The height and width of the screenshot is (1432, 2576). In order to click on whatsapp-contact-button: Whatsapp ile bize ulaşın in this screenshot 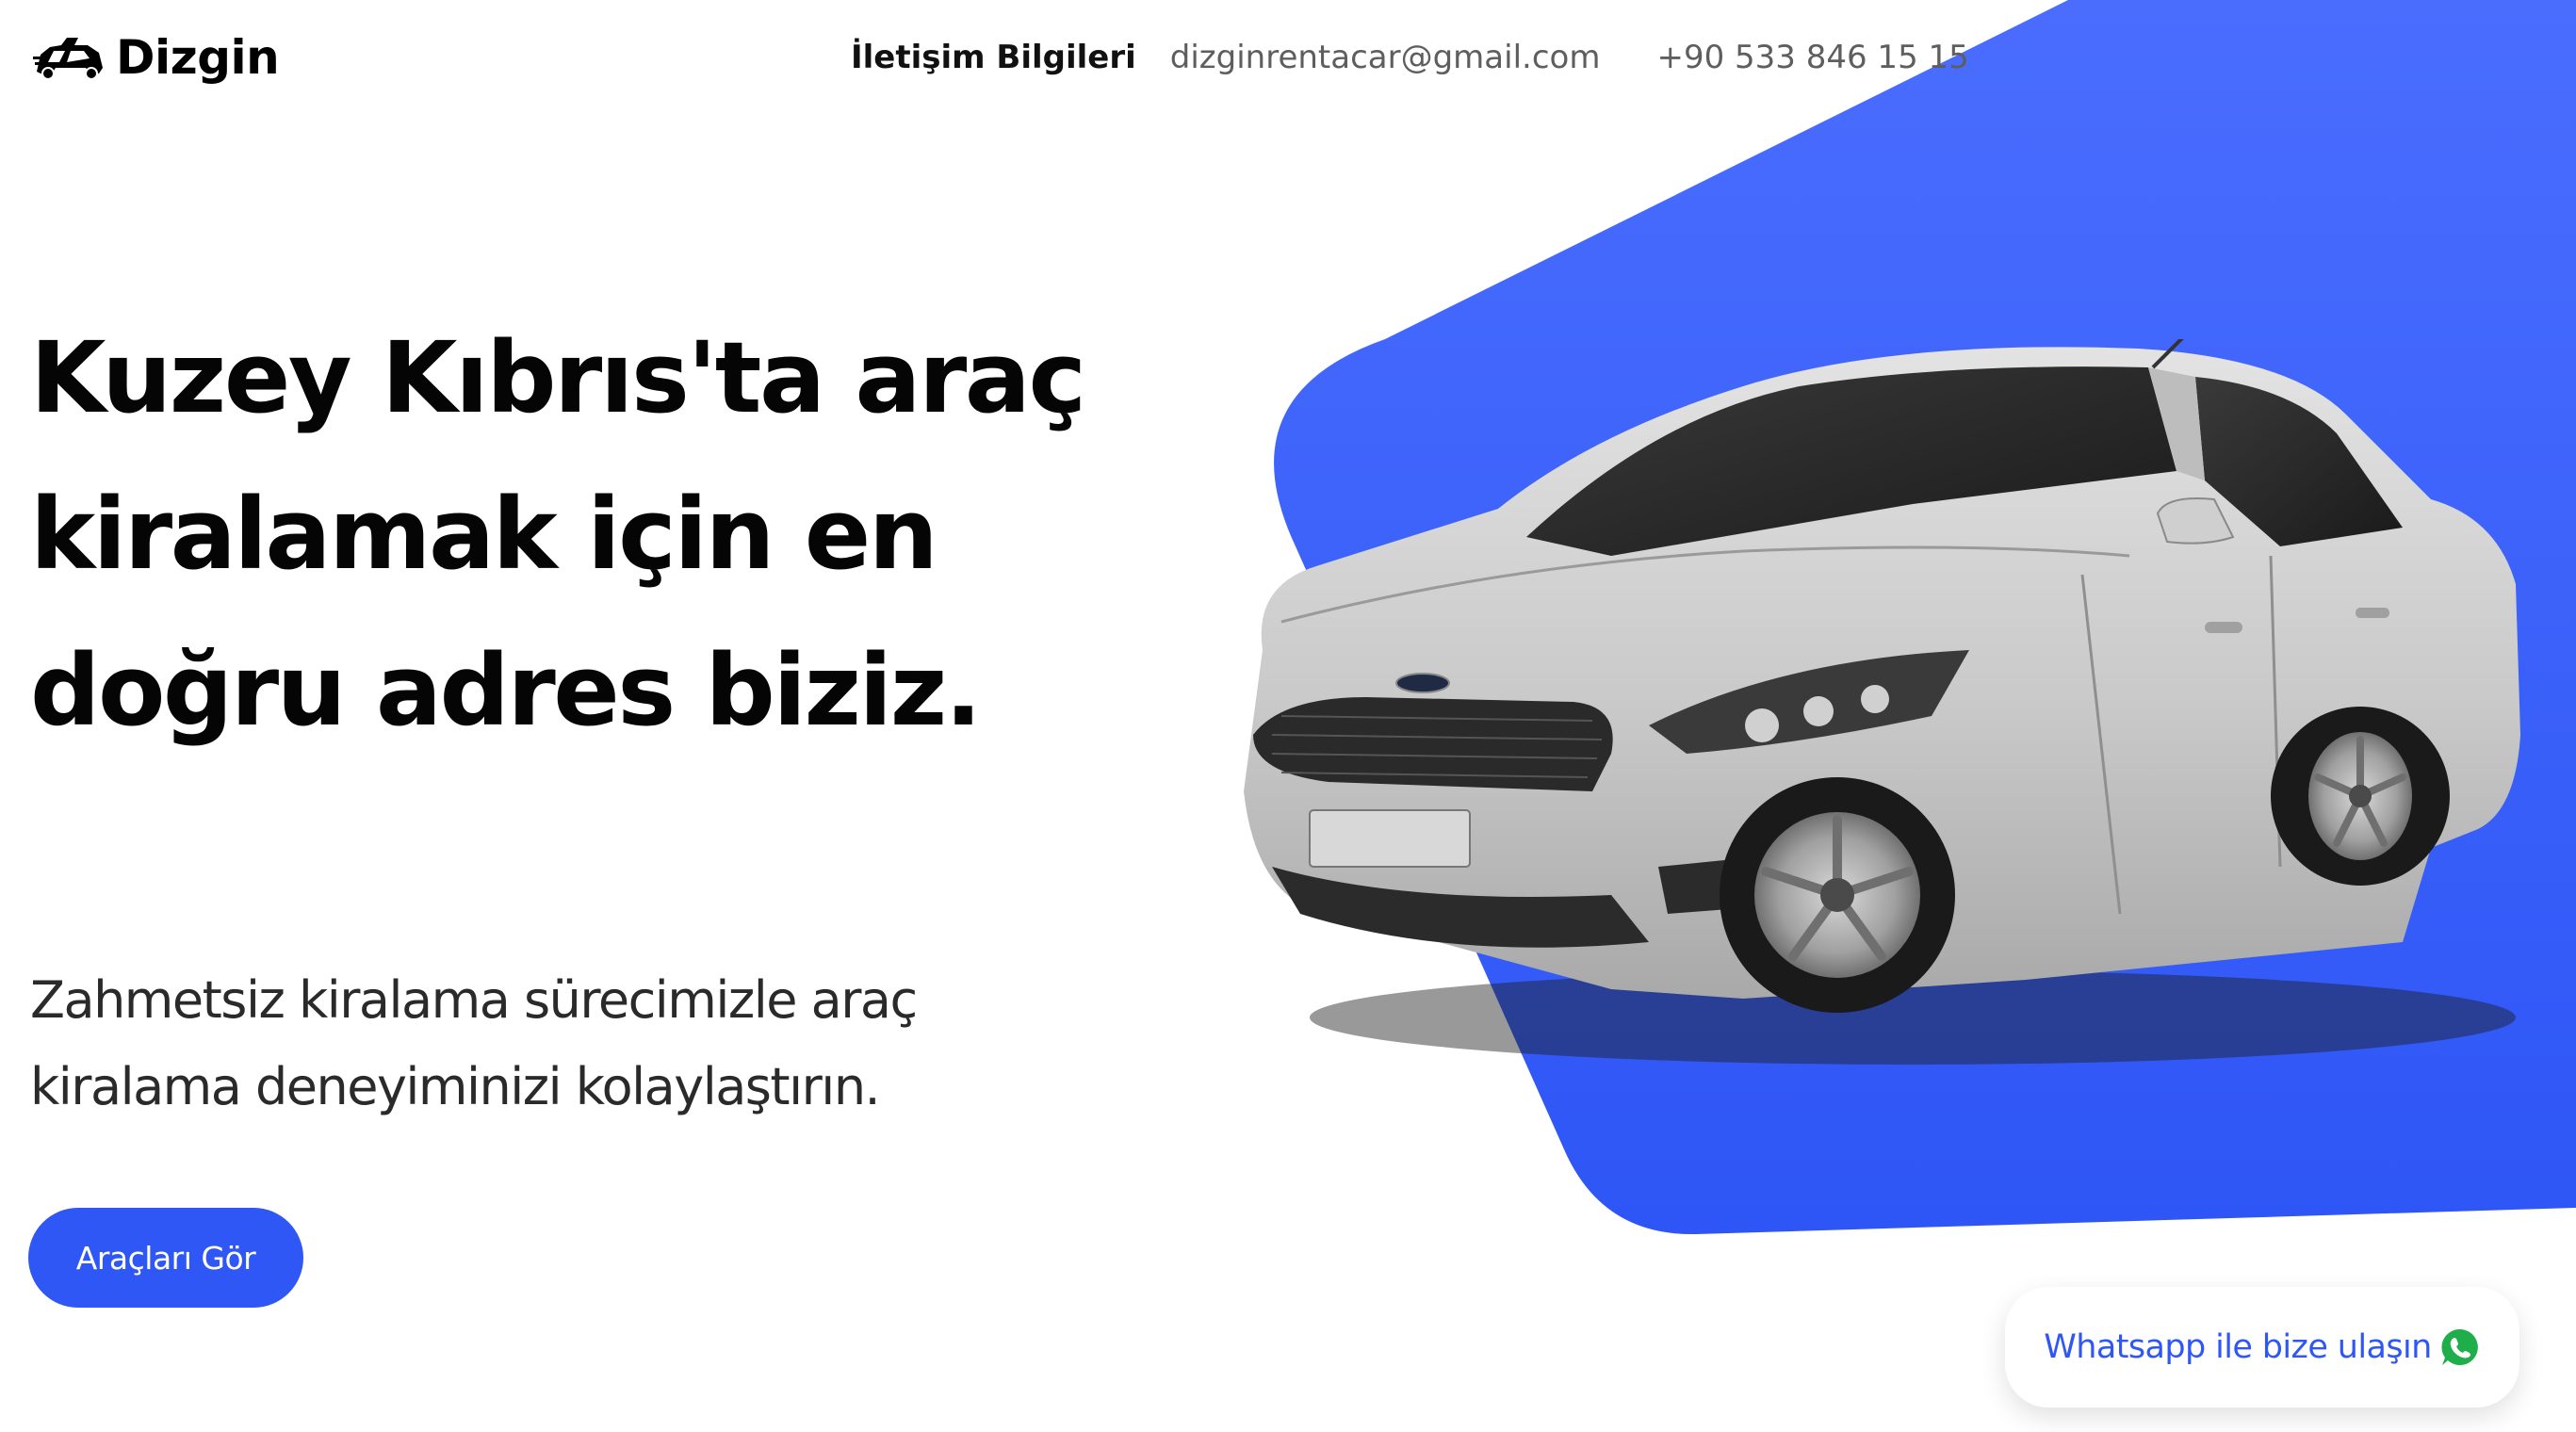, I will do `click(2262, 1348)`.